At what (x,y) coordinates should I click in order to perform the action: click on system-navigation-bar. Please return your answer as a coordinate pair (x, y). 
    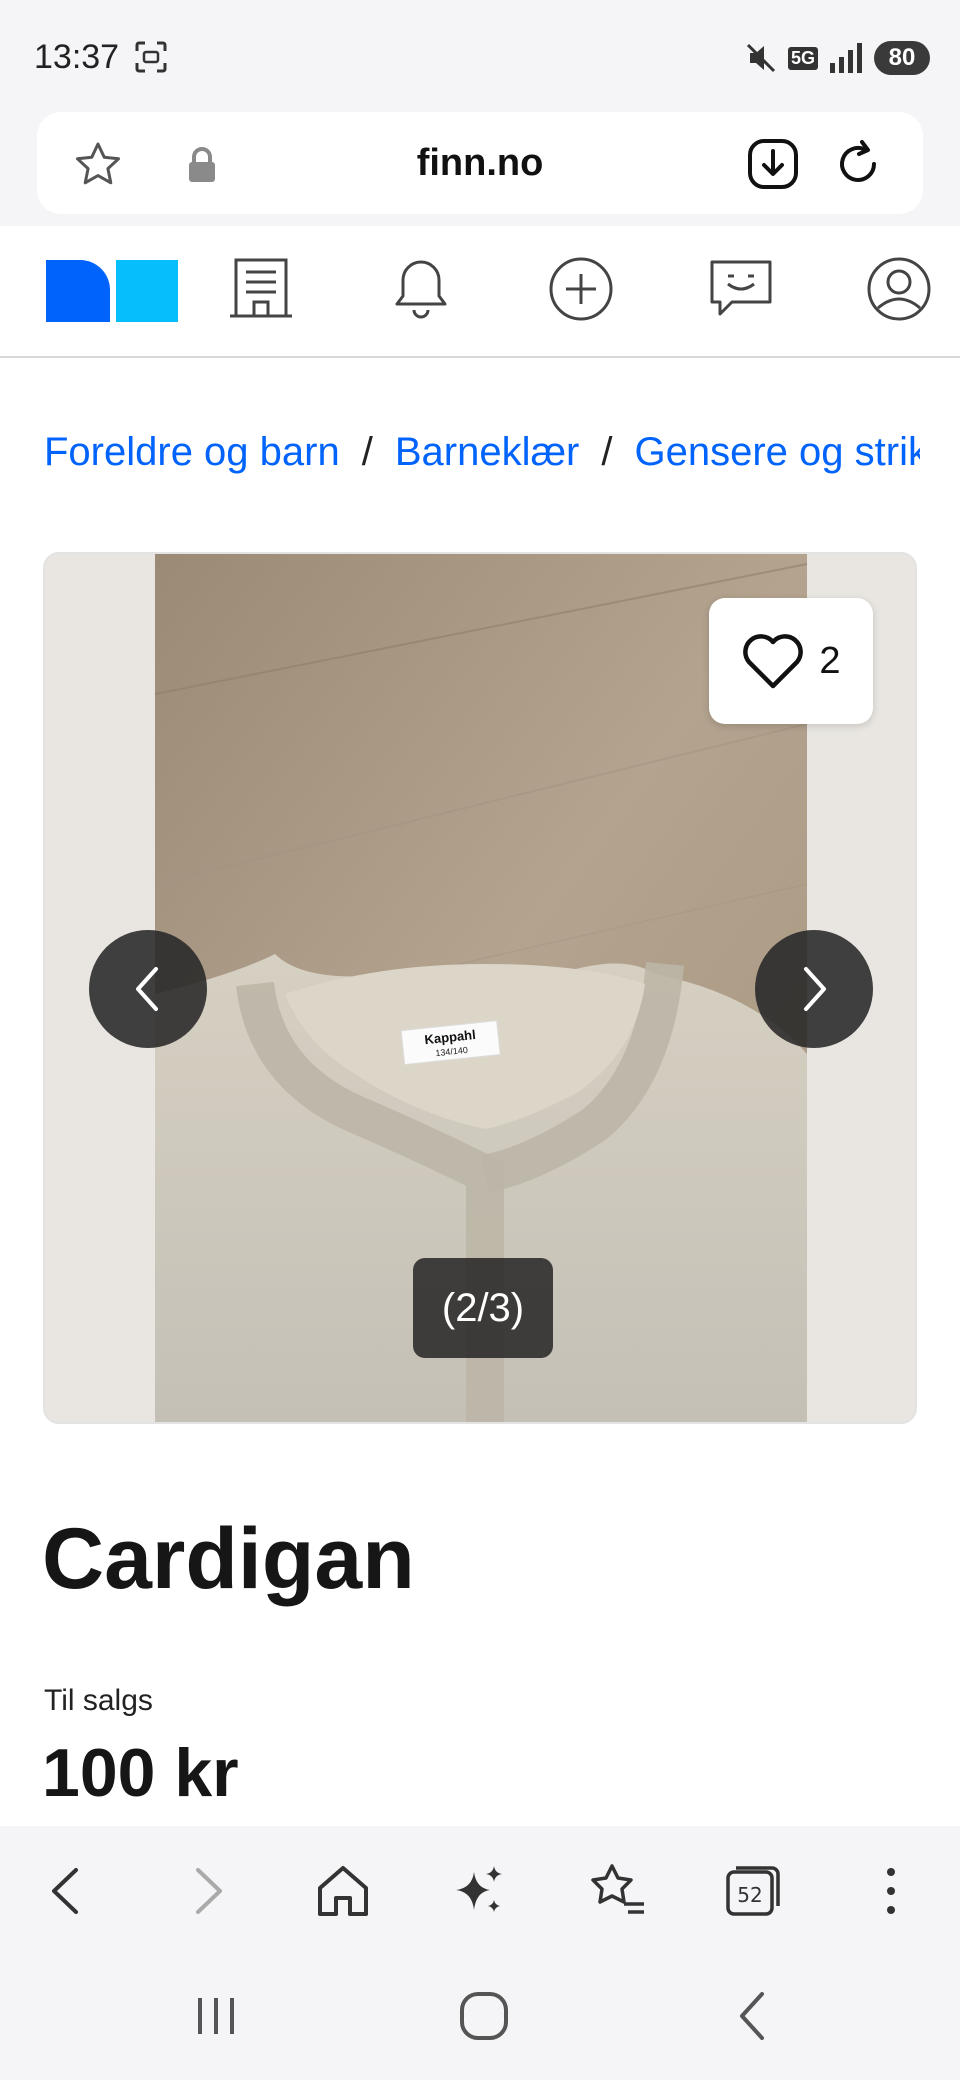
    Looking at the image, I should click on (480, 2018).